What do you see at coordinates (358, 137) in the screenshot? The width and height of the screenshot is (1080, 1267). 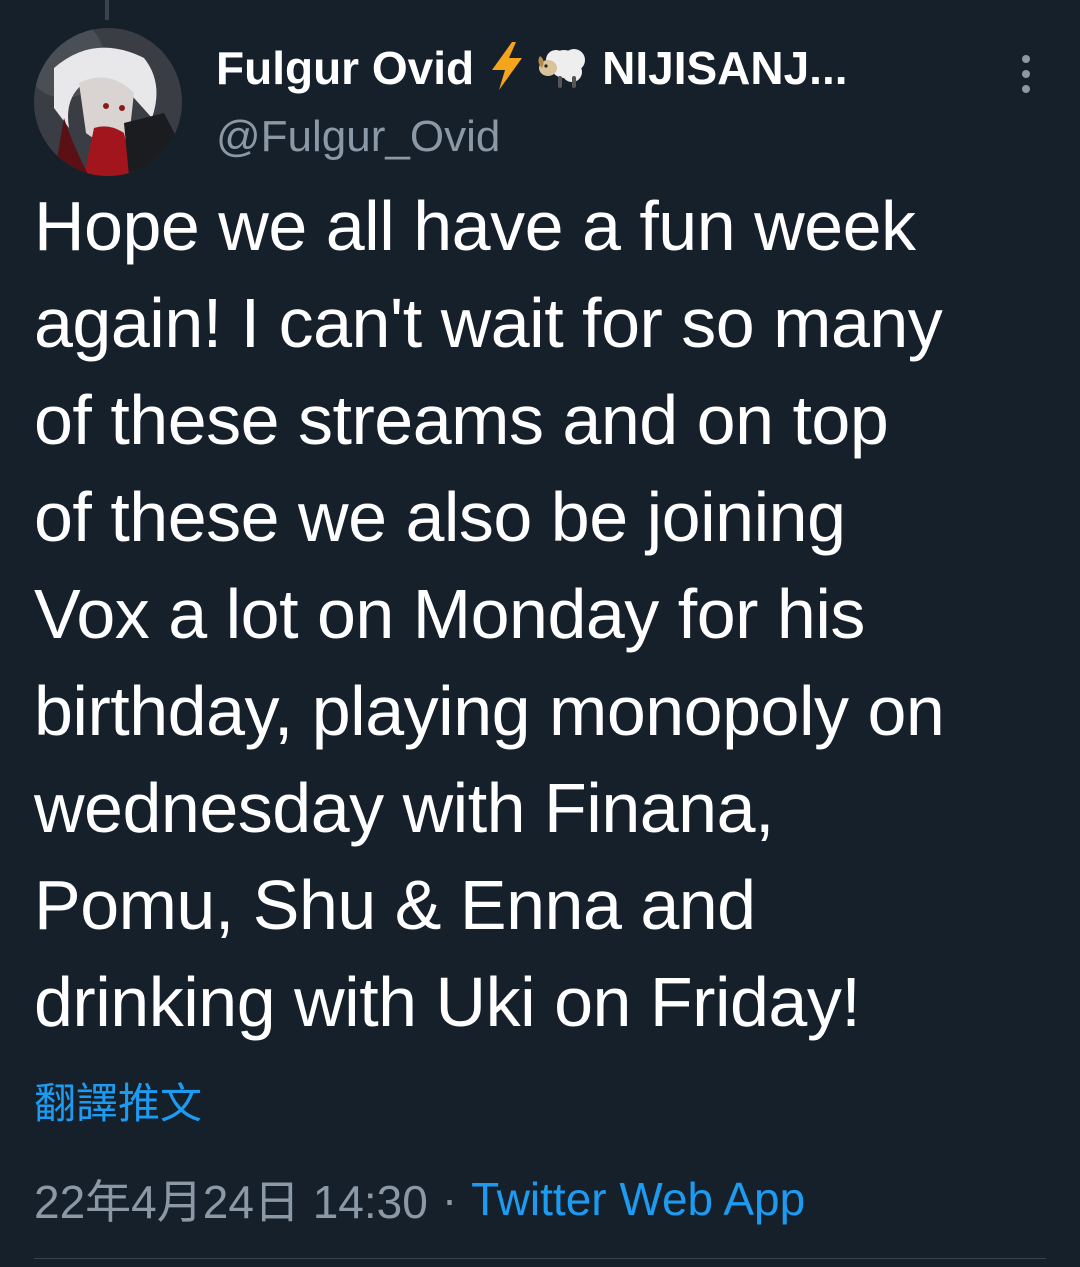 I see `author-handle: @Fulgur_Ovid` at bounding box center [358, 137].